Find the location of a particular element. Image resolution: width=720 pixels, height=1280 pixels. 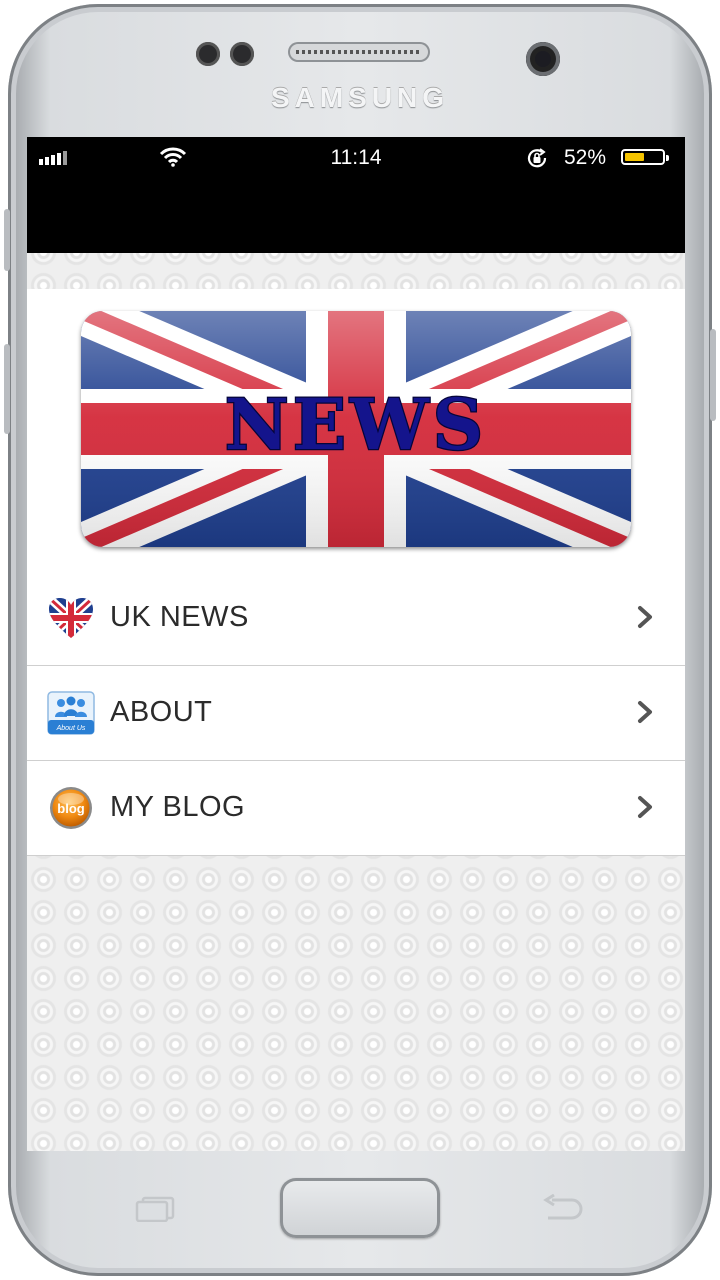

status-bar: 11:14 52% is located at coordinates (356, 195).